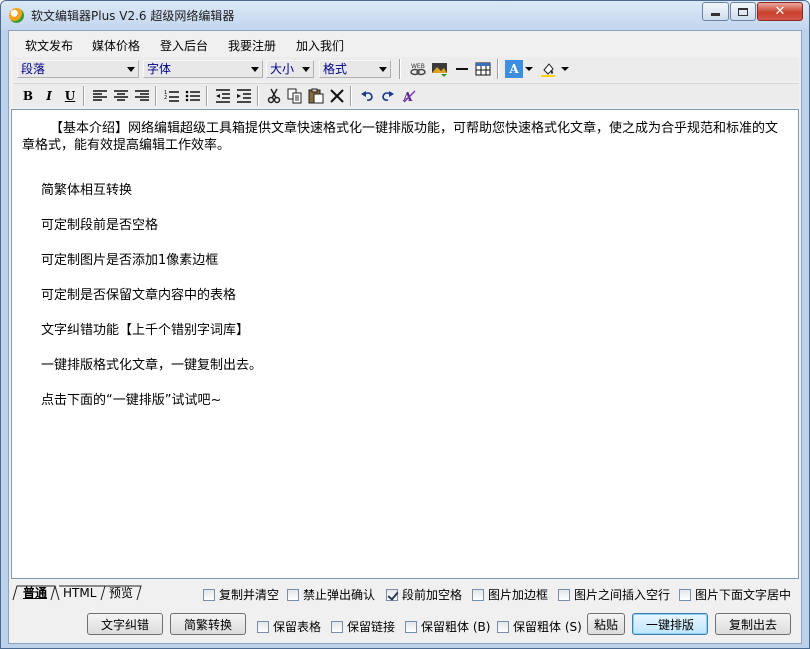  I want to click on highlight-color-icon, so click(548, 69).